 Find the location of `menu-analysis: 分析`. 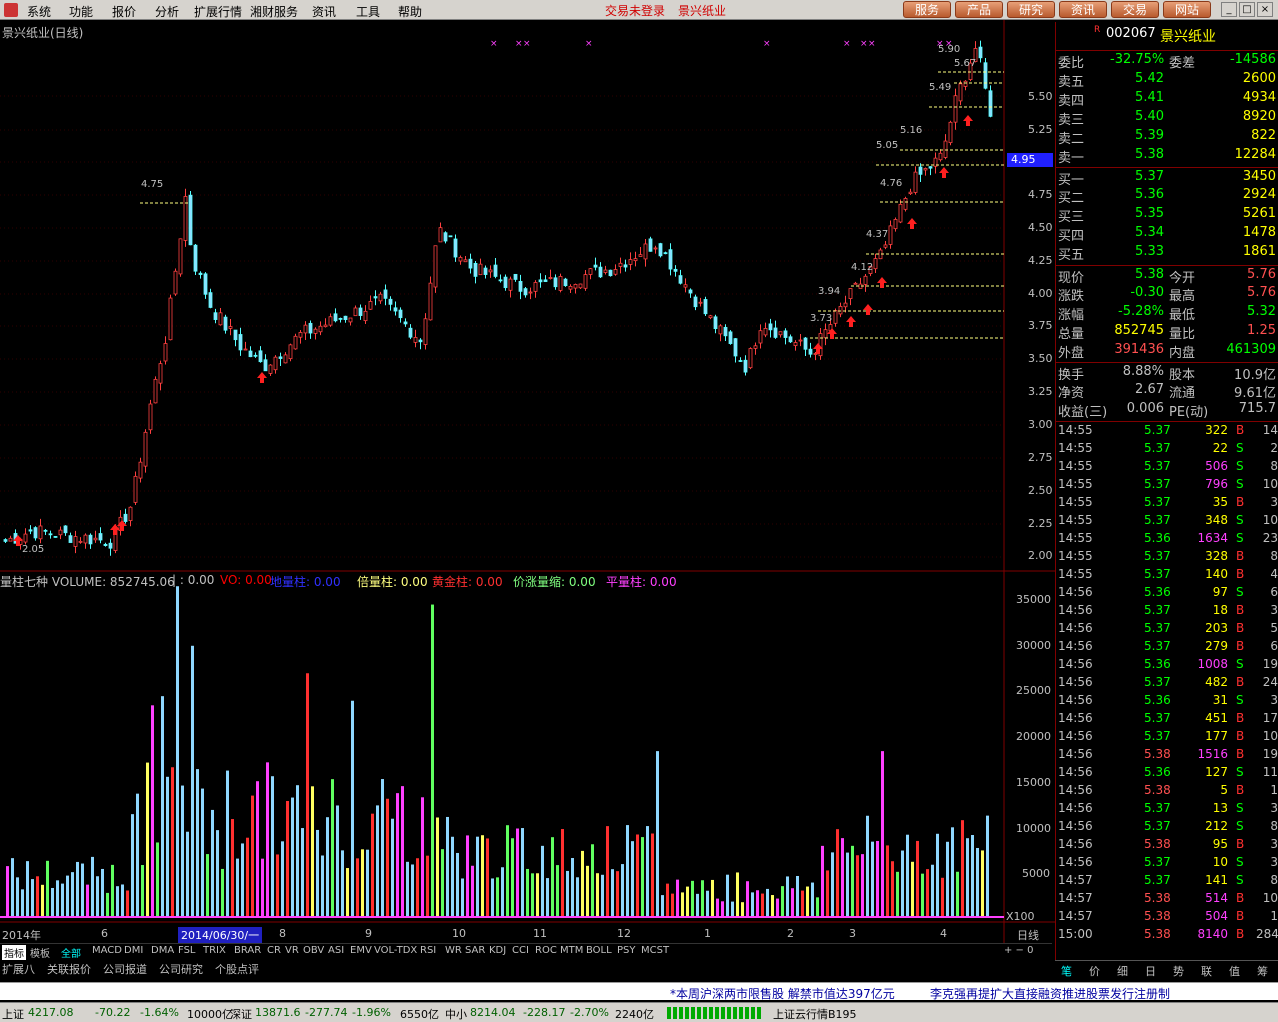

menu-analysis: 分析 is located at coordinates (167, 11).